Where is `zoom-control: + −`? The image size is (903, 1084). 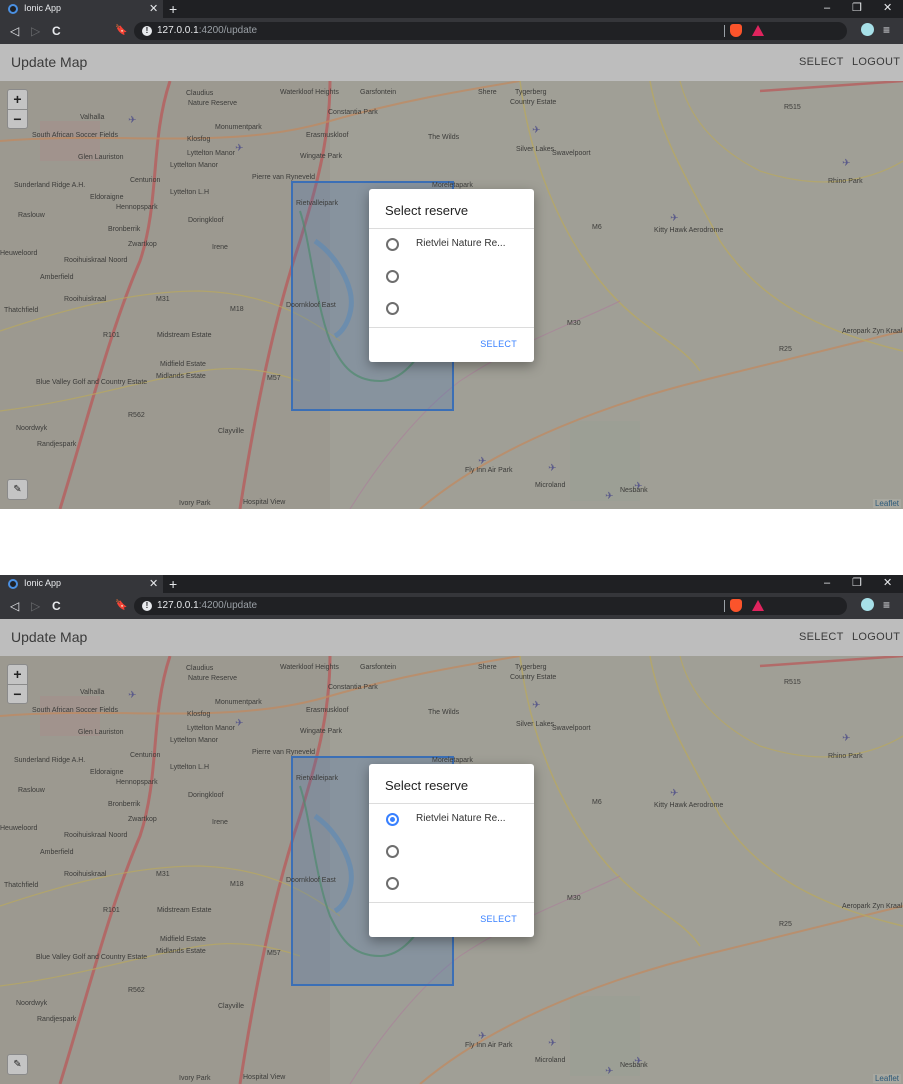 zoom-control: + − is located at coordinates (17, 684).